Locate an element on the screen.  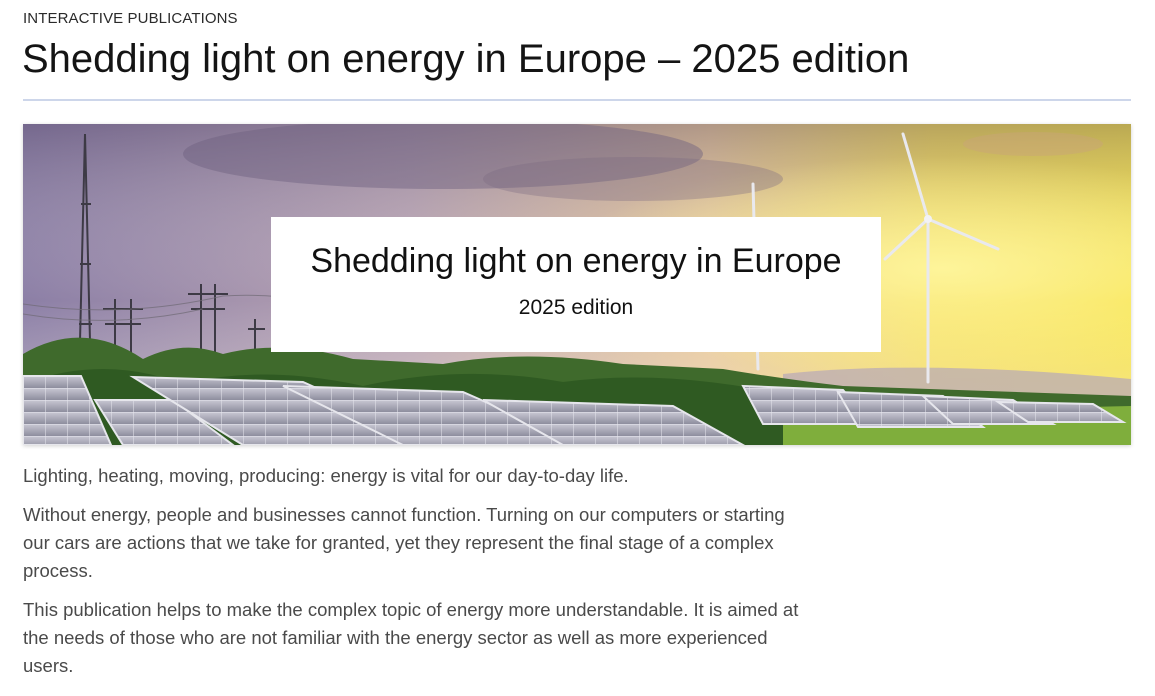
banner-title: Shedding light on energy in Europe is located at coordinates (576, 261).